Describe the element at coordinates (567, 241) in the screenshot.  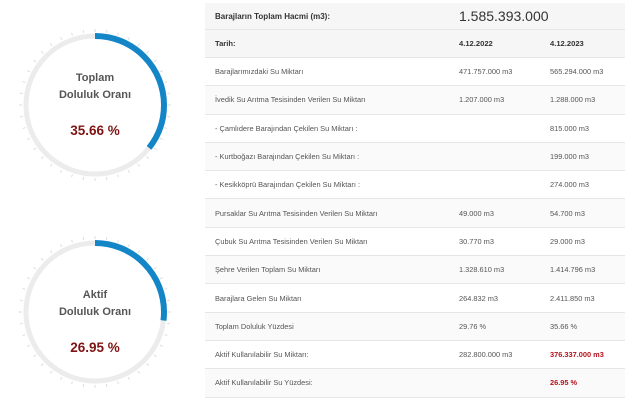
I see `row-value-2023: 29.000 m3` at that location.